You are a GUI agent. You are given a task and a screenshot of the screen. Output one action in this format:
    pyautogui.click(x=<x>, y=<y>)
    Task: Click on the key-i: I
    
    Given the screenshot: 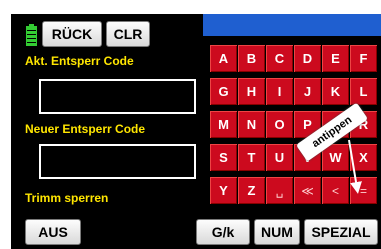 What is the action you would take?
    pyautogui.click(x=279, y=91)
    